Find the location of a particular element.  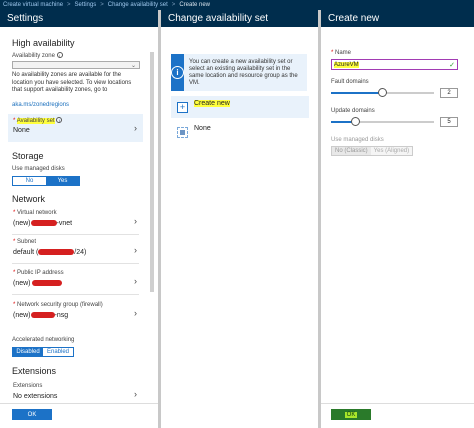

managed-disks-toggle: No Yes is located at coordinates (46, 181).